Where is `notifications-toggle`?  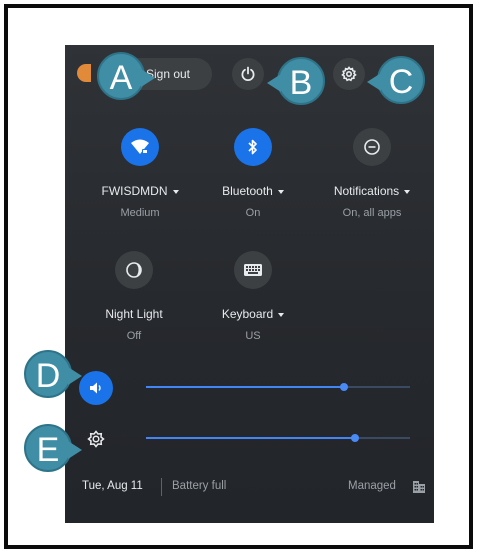 notifications-toggle is located at coordinates (372, 147).